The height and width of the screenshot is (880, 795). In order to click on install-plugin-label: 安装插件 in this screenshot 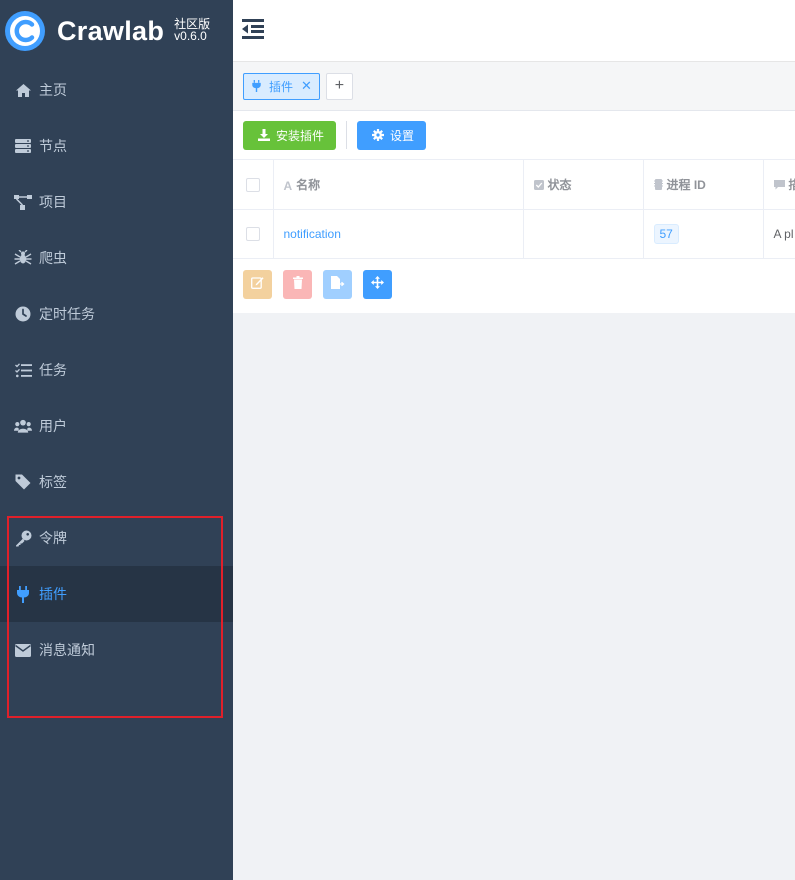, I will do `click(300, 135)`.